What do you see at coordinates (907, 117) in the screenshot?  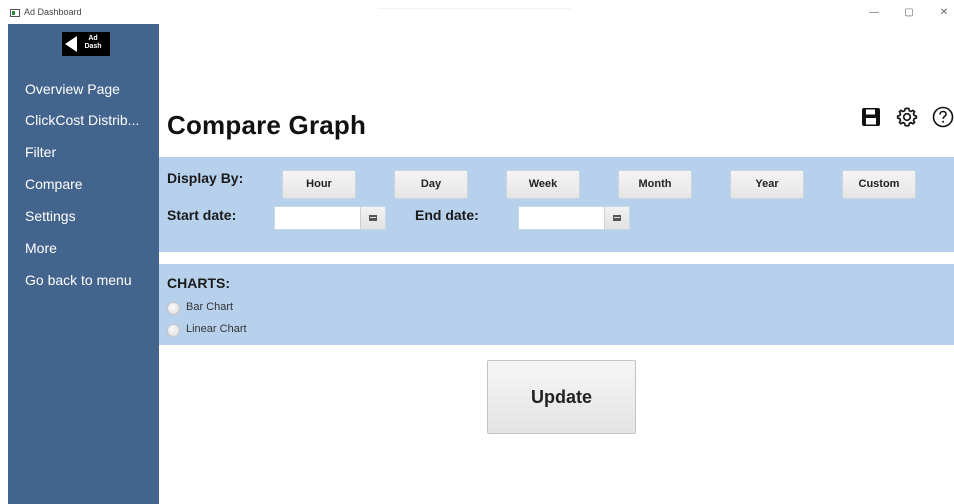 I see `settings-gear-icon` at bounding box center [907, 117].